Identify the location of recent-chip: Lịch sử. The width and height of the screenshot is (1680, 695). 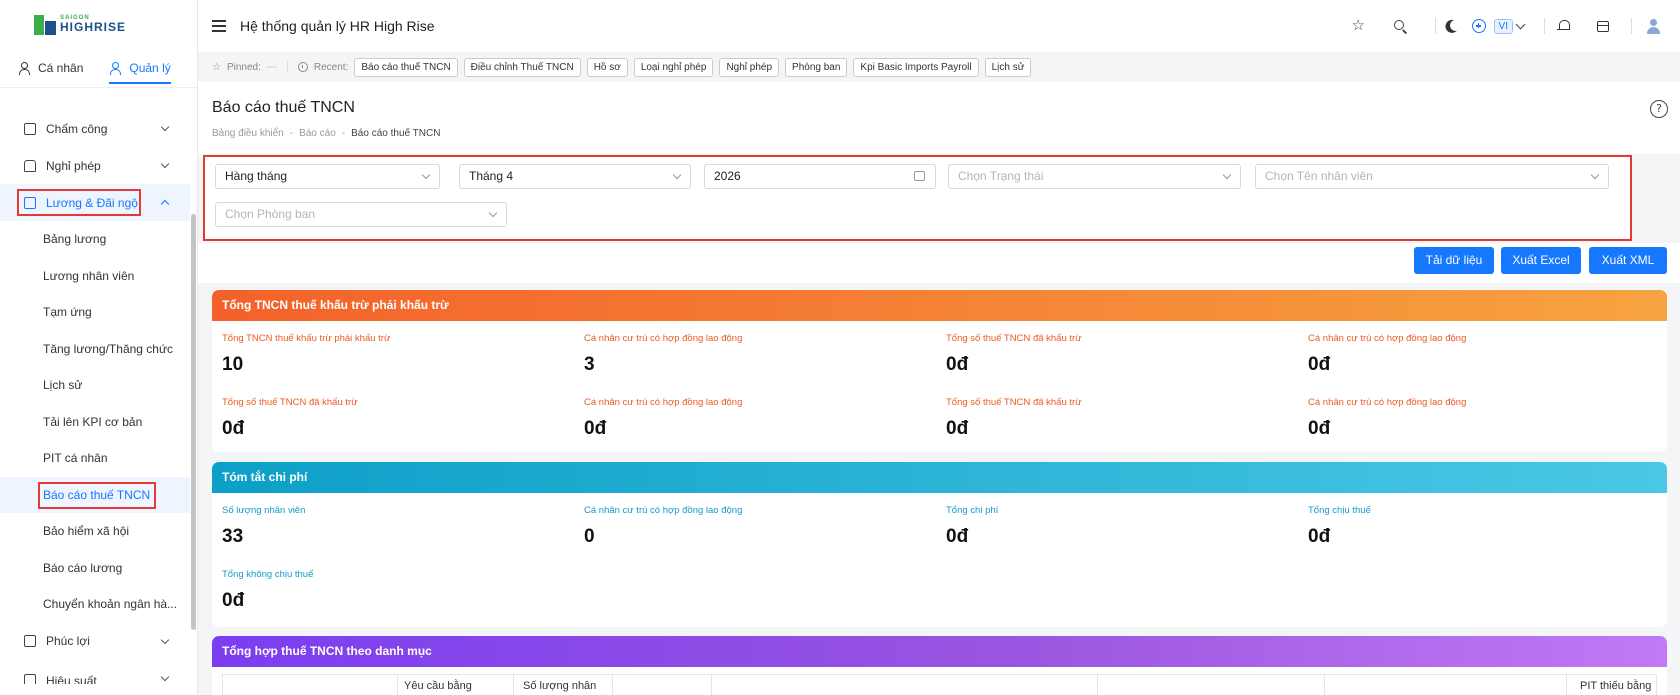
(1008, 67).